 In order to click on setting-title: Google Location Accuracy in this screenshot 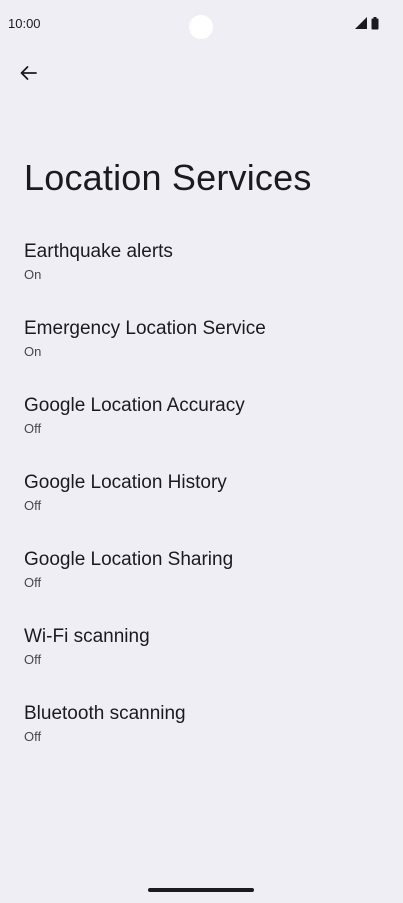, I will do `click(134, 405)`.